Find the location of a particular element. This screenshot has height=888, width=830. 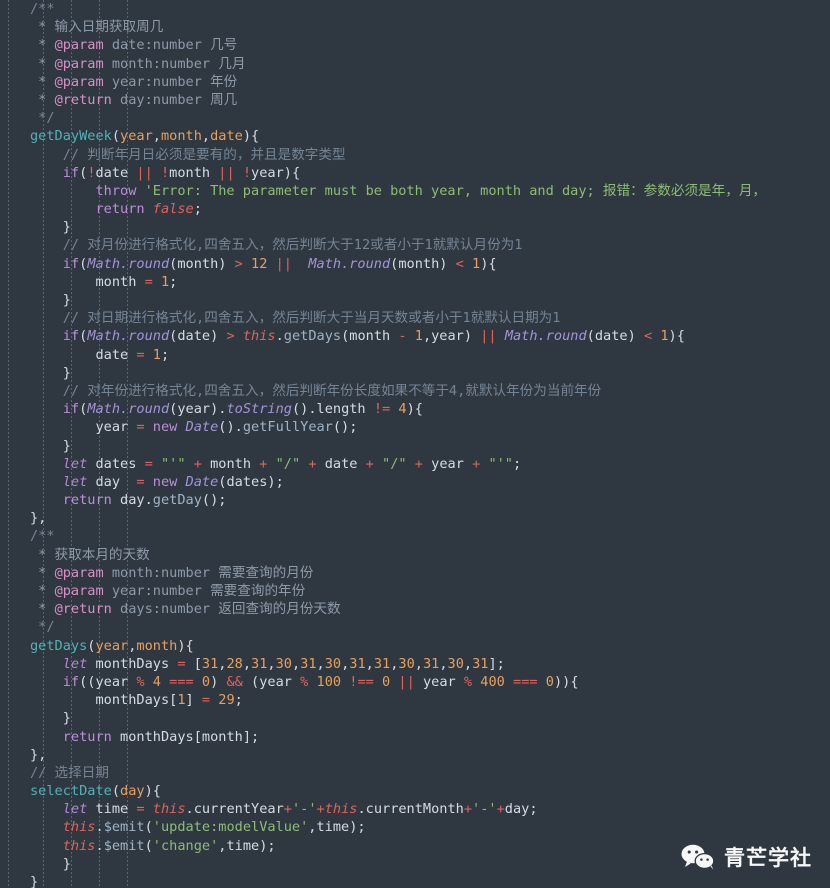

code-token-plain: dates is located at coordinates (247, 481).